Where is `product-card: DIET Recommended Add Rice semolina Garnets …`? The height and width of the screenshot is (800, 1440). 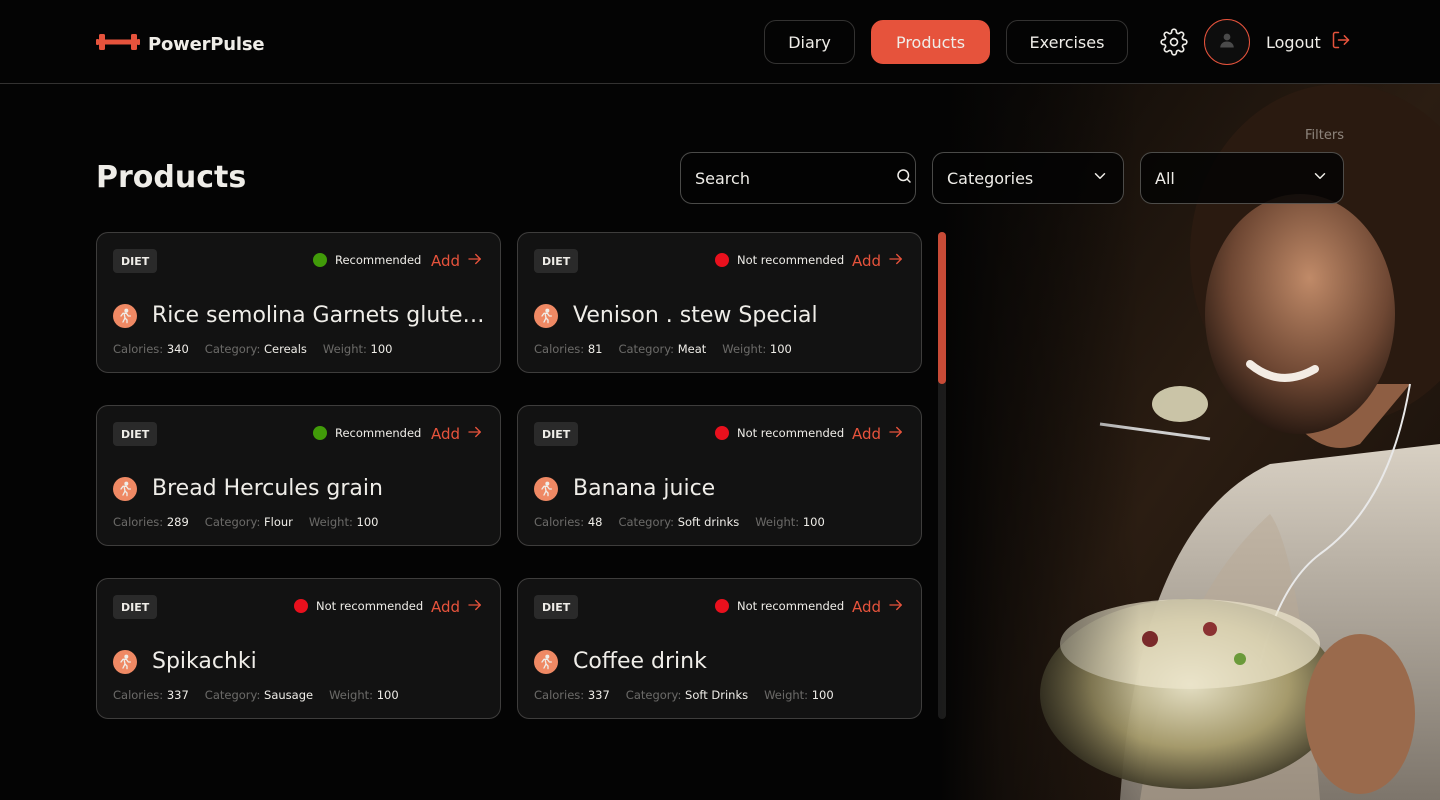
product-card: DIET Recommended Add Rice semolina Garnets … is located at coordinates (298, 302).